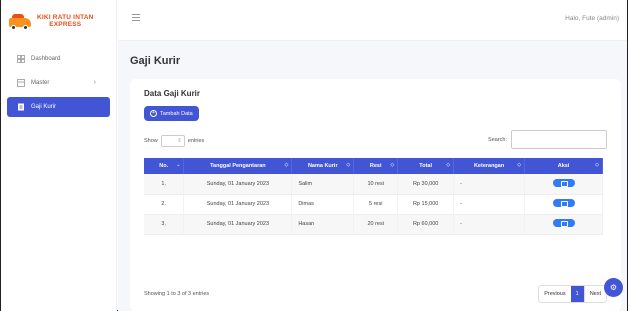 This screenshot has width=628, height=311. Describe the element at coordinates (426, 224) in the screenshot. I see `cell-total: Rp 60,000` at that location.